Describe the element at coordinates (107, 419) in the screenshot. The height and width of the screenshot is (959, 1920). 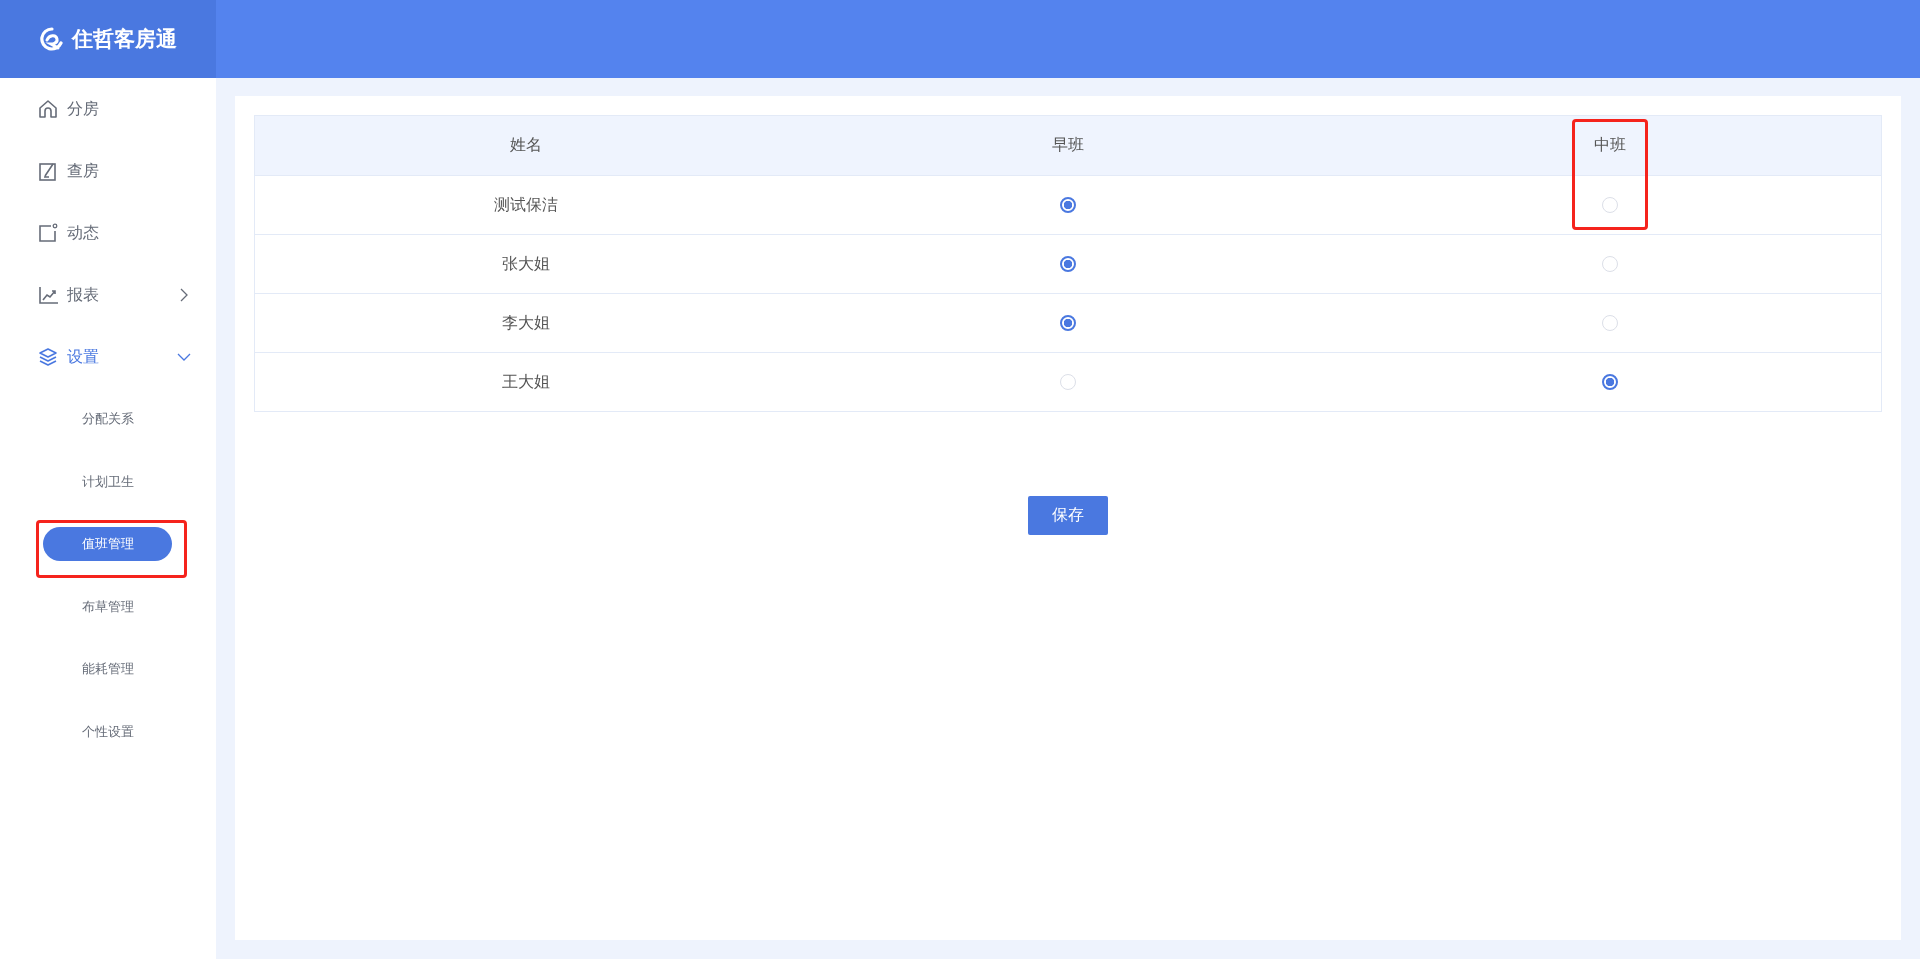
I see `submenu-item: 分配关系` at that location.